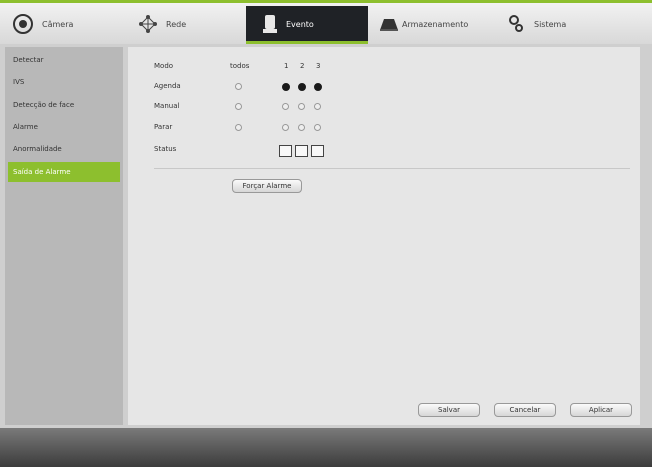  Describe the element at coordinates (238, 106) in the screenshot. I see `manual-all-radio` at that location.